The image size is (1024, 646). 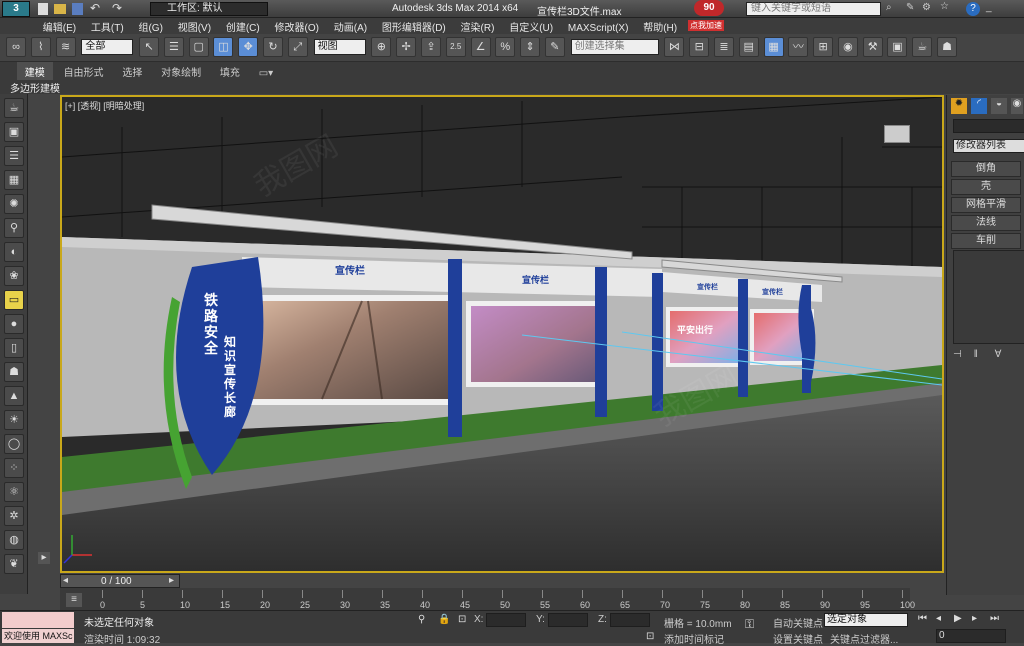 What do you see at coordinates (988, 297) in the screenshot?
I see `modifier-stack` at bounding box center [988, 297].